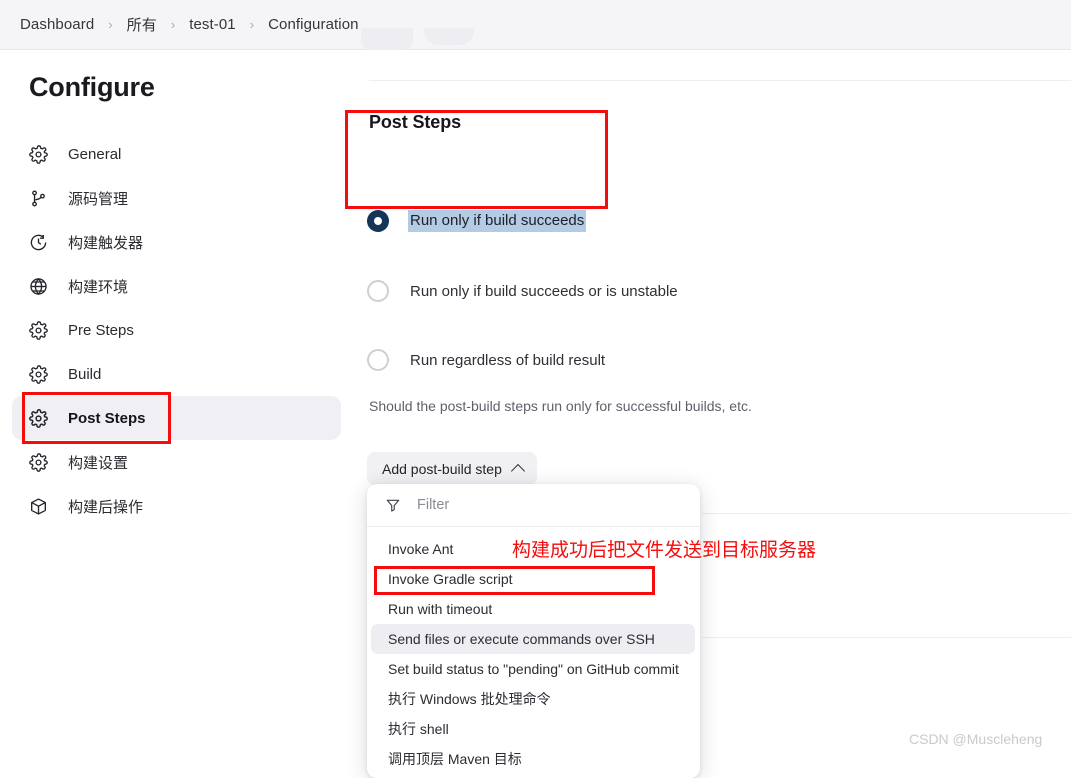 This screenshot has width=1071, height=778. Describe the element at coordinates (533, 759) in the screenshot. I see `menu-item-invoke-top-level-maven-targets: 调用顶层 Maven 目标` at that location.